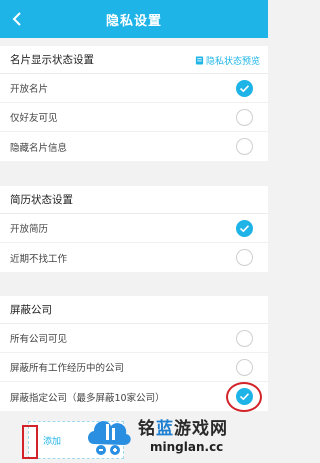 This screenshot has height=463, width=320. I want to click on cloud-logo-icon, so click(109, 438).